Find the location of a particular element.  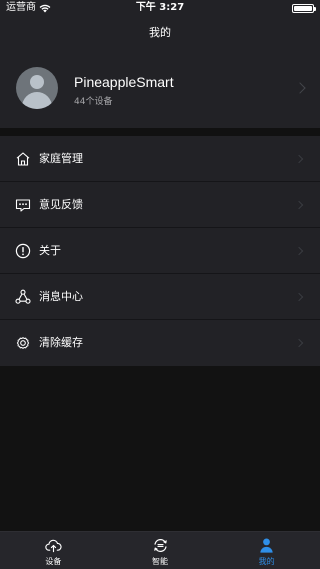

menu-item-about: 关于 is located at coordinates (160, 251).